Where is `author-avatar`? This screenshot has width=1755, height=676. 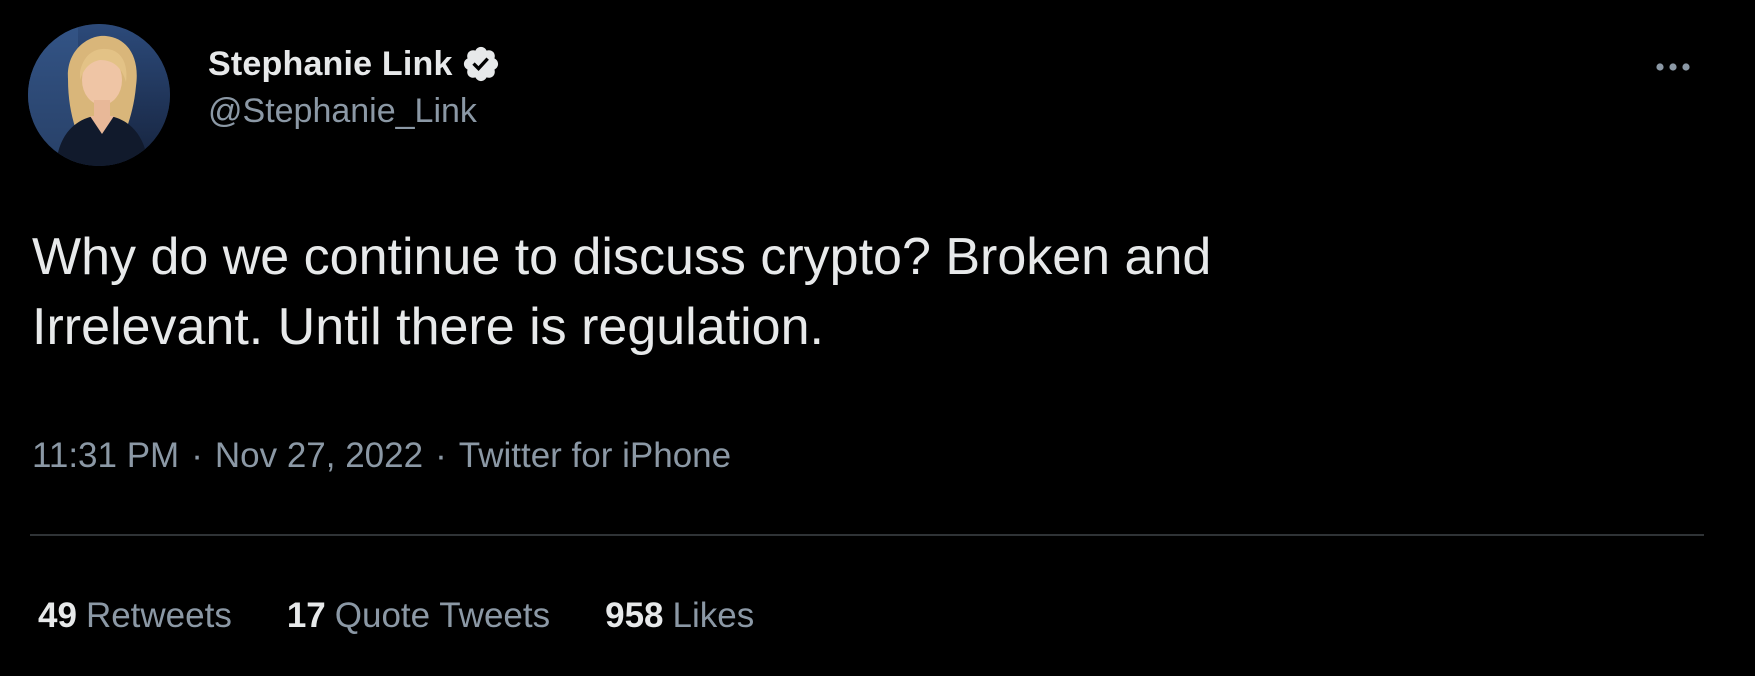 author-avatar is located at coordinates (99, 95).